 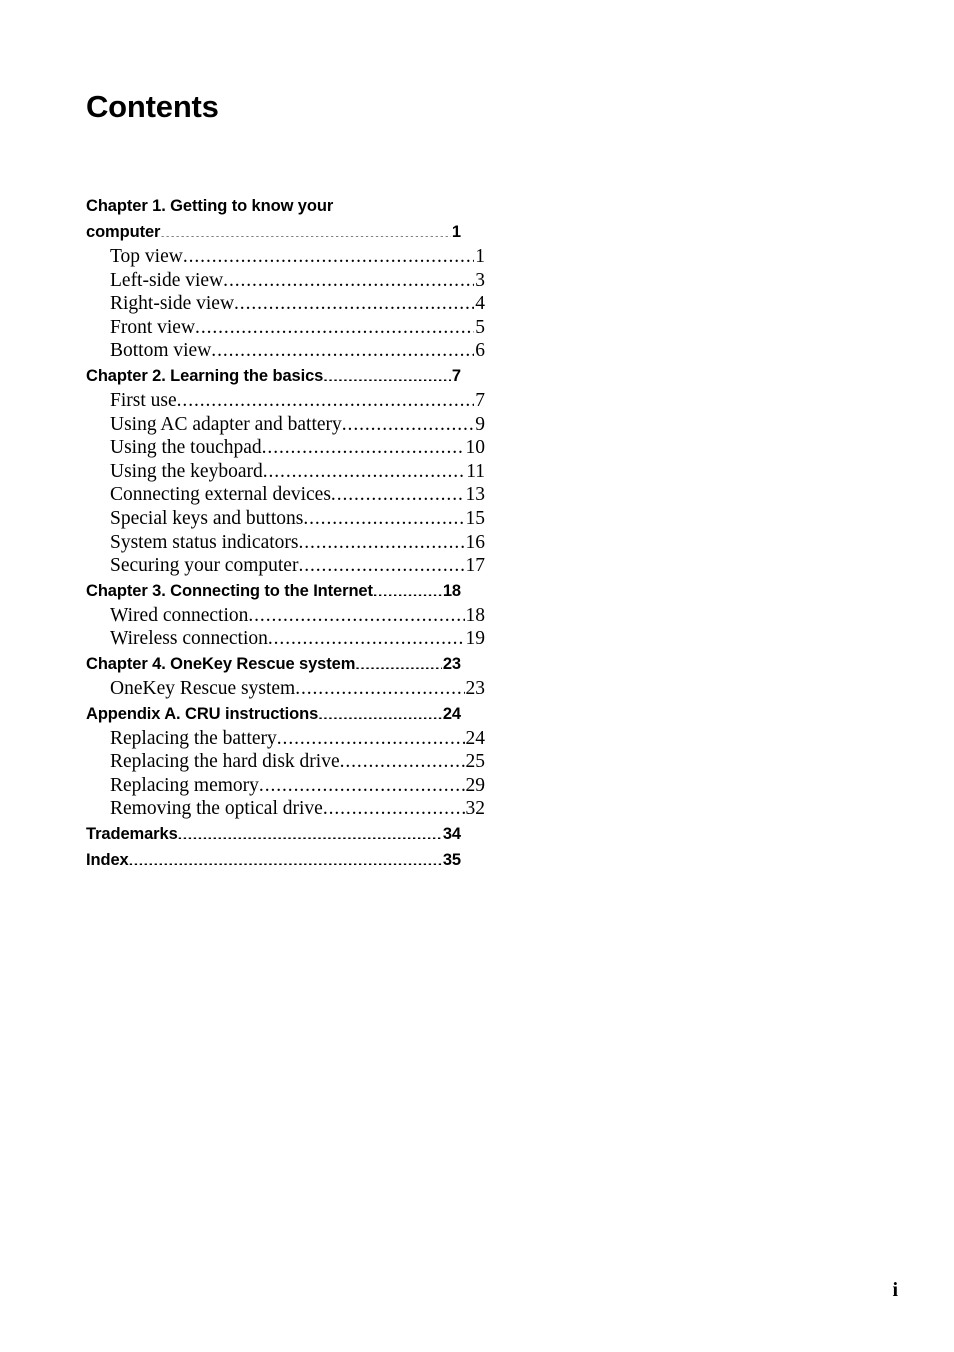 I want to click on toc-page-number: 7, so click(x=480, y=400).